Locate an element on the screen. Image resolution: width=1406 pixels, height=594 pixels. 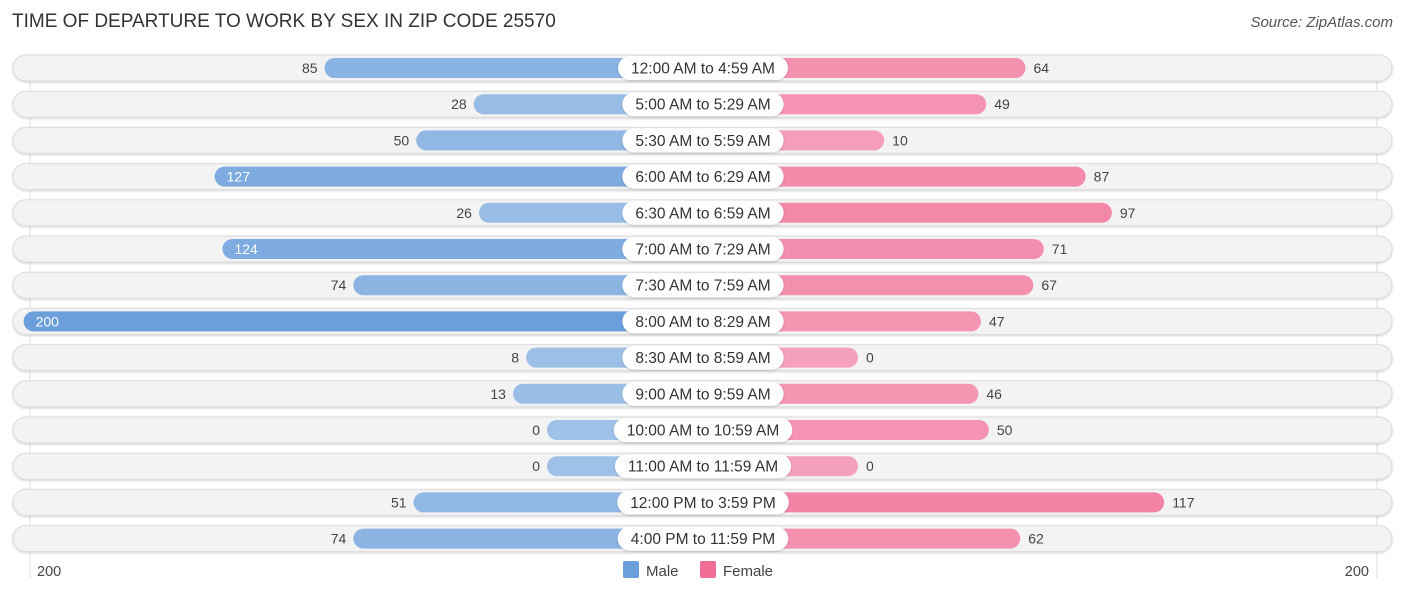
female-value-label: 67 is located at coordinates (1049, 285).